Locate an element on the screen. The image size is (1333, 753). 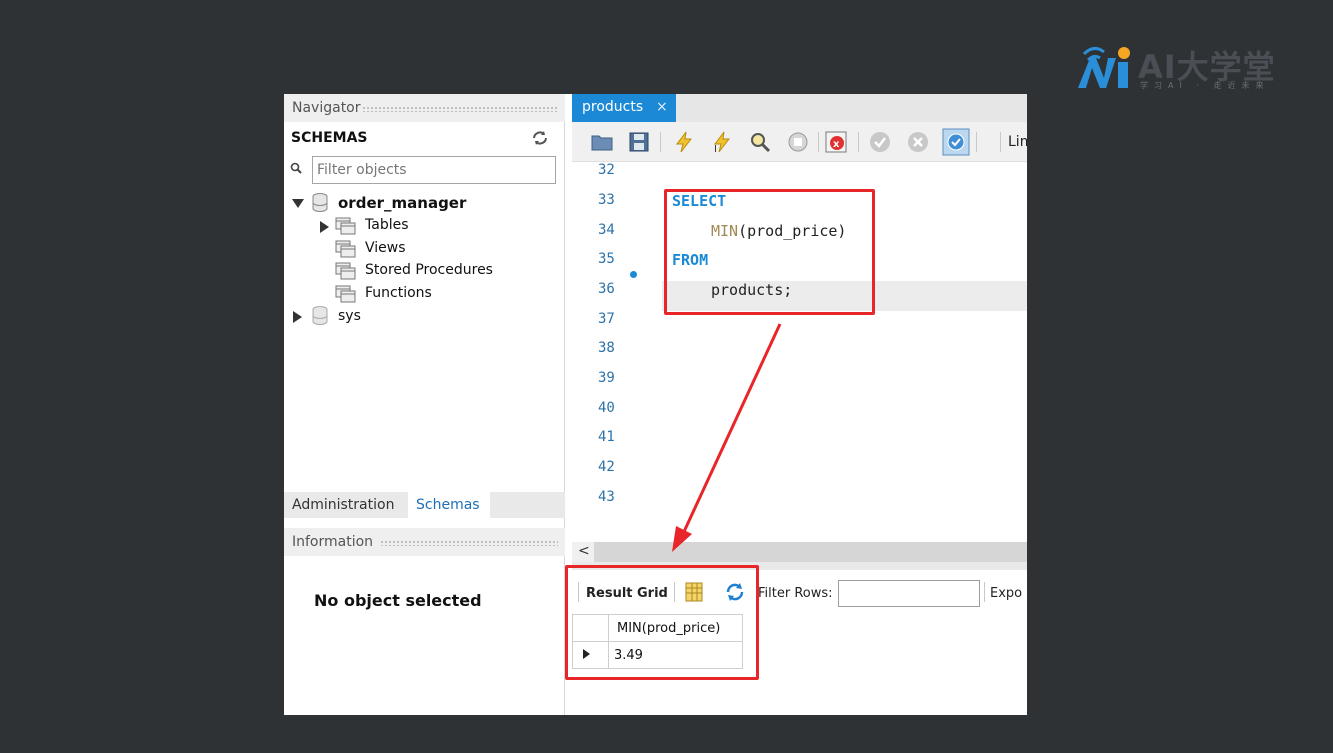
execute-current-icon: I is located at coordinates (722, 142).